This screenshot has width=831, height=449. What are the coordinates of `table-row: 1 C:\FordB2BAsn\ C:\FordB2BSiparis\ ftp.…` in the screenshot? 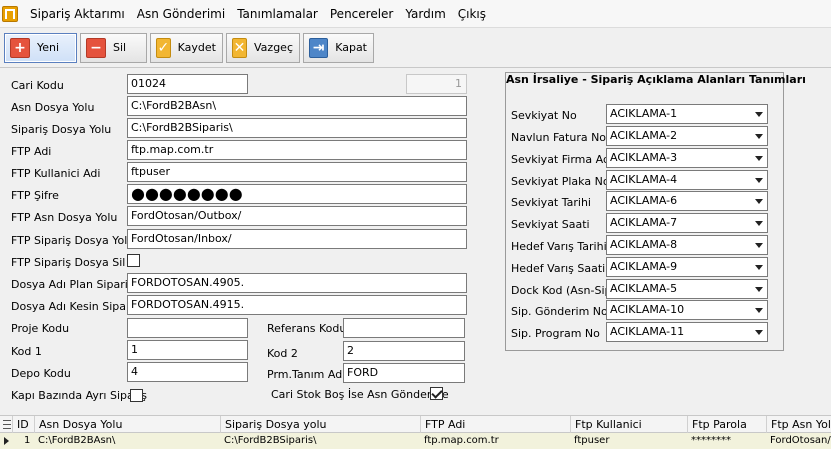 It's located at (415, 441).